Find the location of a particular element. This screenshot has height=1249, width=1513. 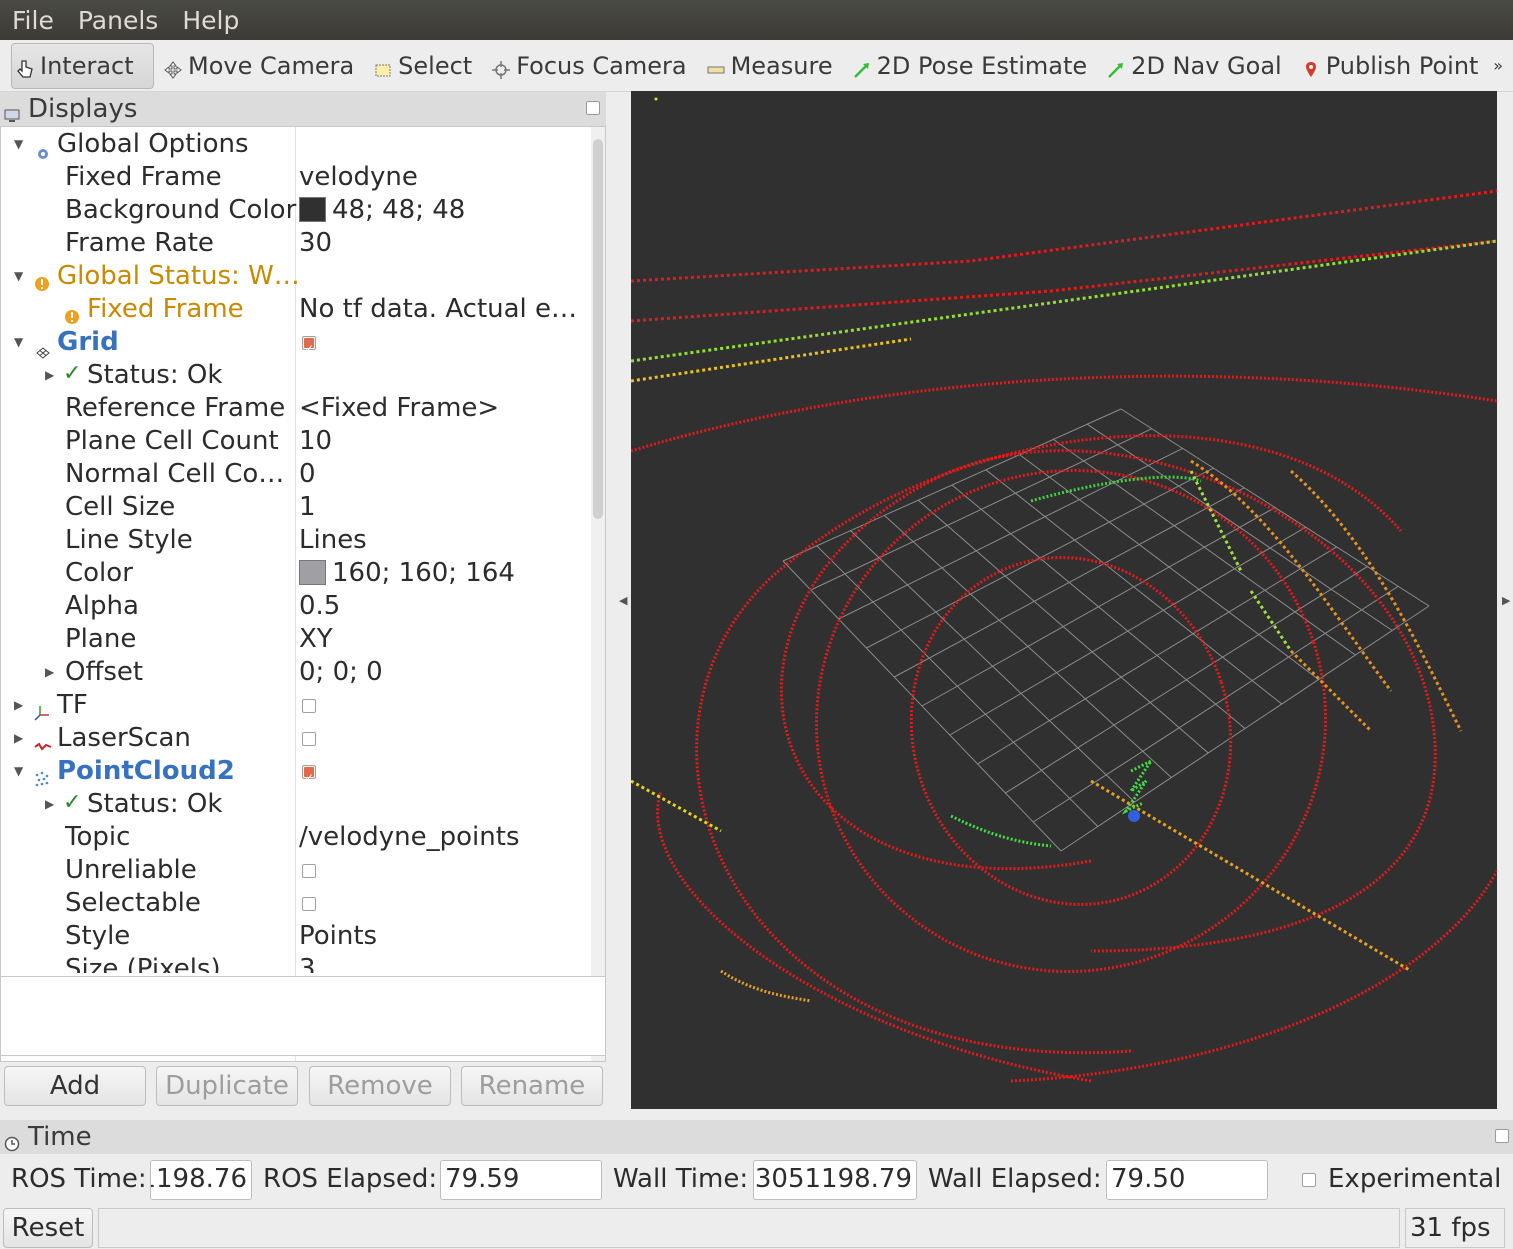

tree-row-value: 10 is located at coordinates (315, 441).